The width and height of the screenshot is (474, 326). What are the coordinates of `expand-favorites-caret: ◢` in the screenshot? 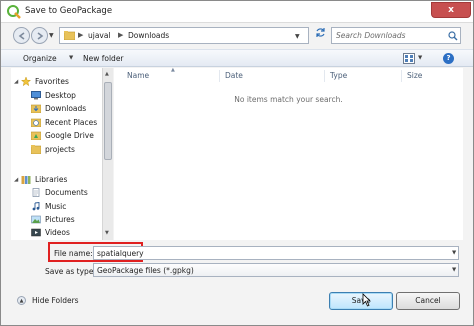 It's located at (16, 82).